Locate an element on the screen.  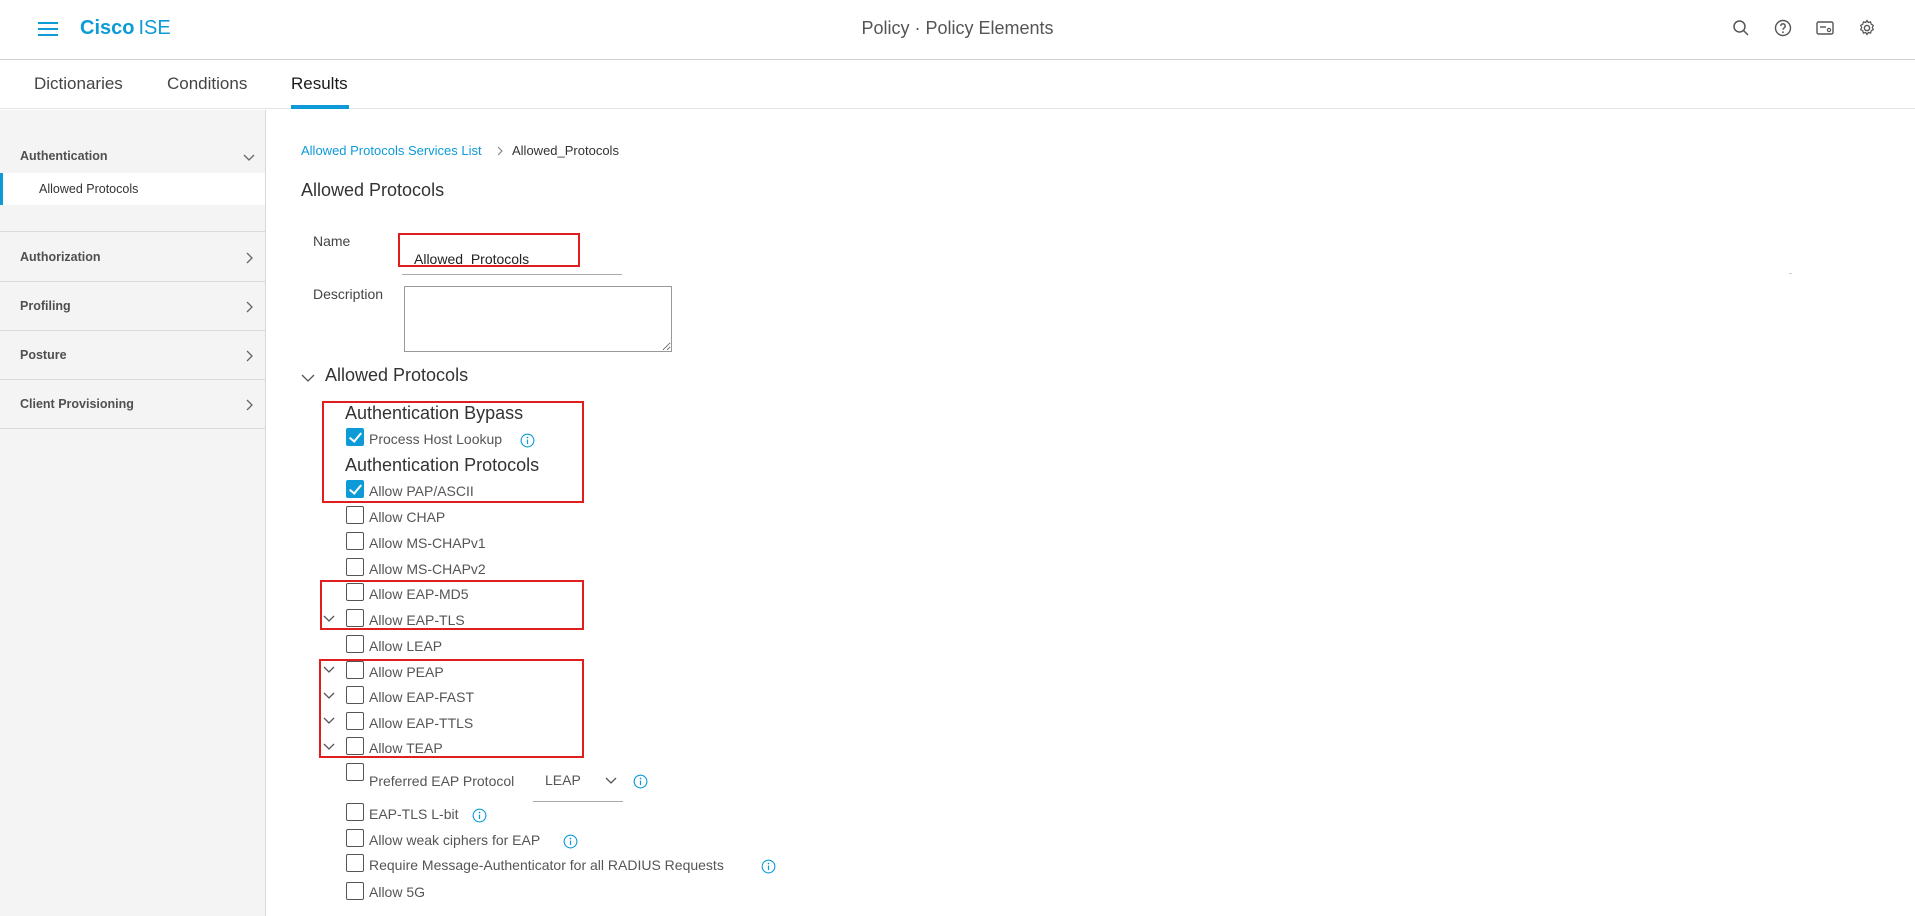
allow-eap-md5-checkbox is located at coordinates (355, 592).